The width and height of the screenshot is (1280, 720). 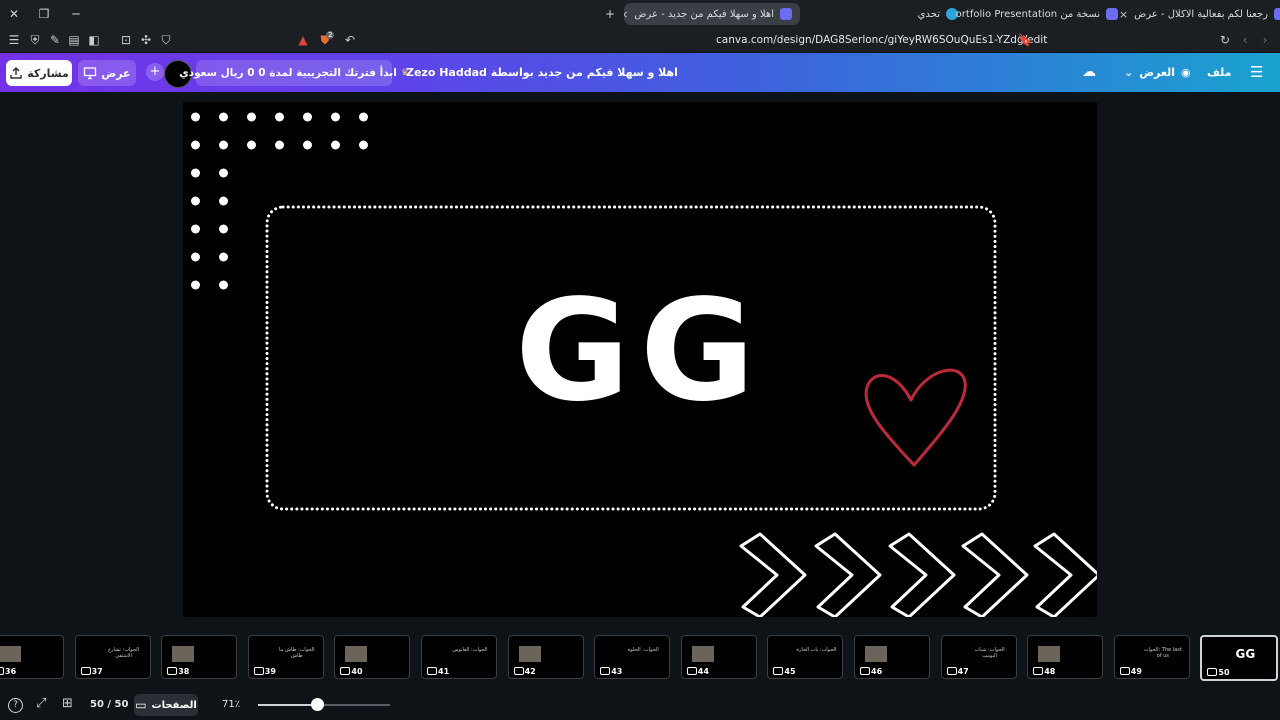 I want to click on help-icon: ?, so click(x=15, y=705).